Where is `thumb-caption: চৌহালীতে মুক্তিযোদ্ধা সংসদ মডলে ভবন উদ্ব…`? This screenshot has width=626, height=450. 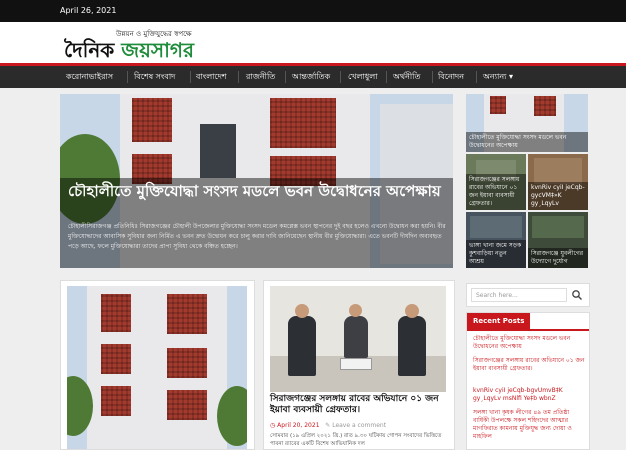
thumb-caption: চৌহালীতে মুক্তিযোদ্ধা সংসদ মডলে ভবন উদ্ব… is located at coordinates (527, 142).